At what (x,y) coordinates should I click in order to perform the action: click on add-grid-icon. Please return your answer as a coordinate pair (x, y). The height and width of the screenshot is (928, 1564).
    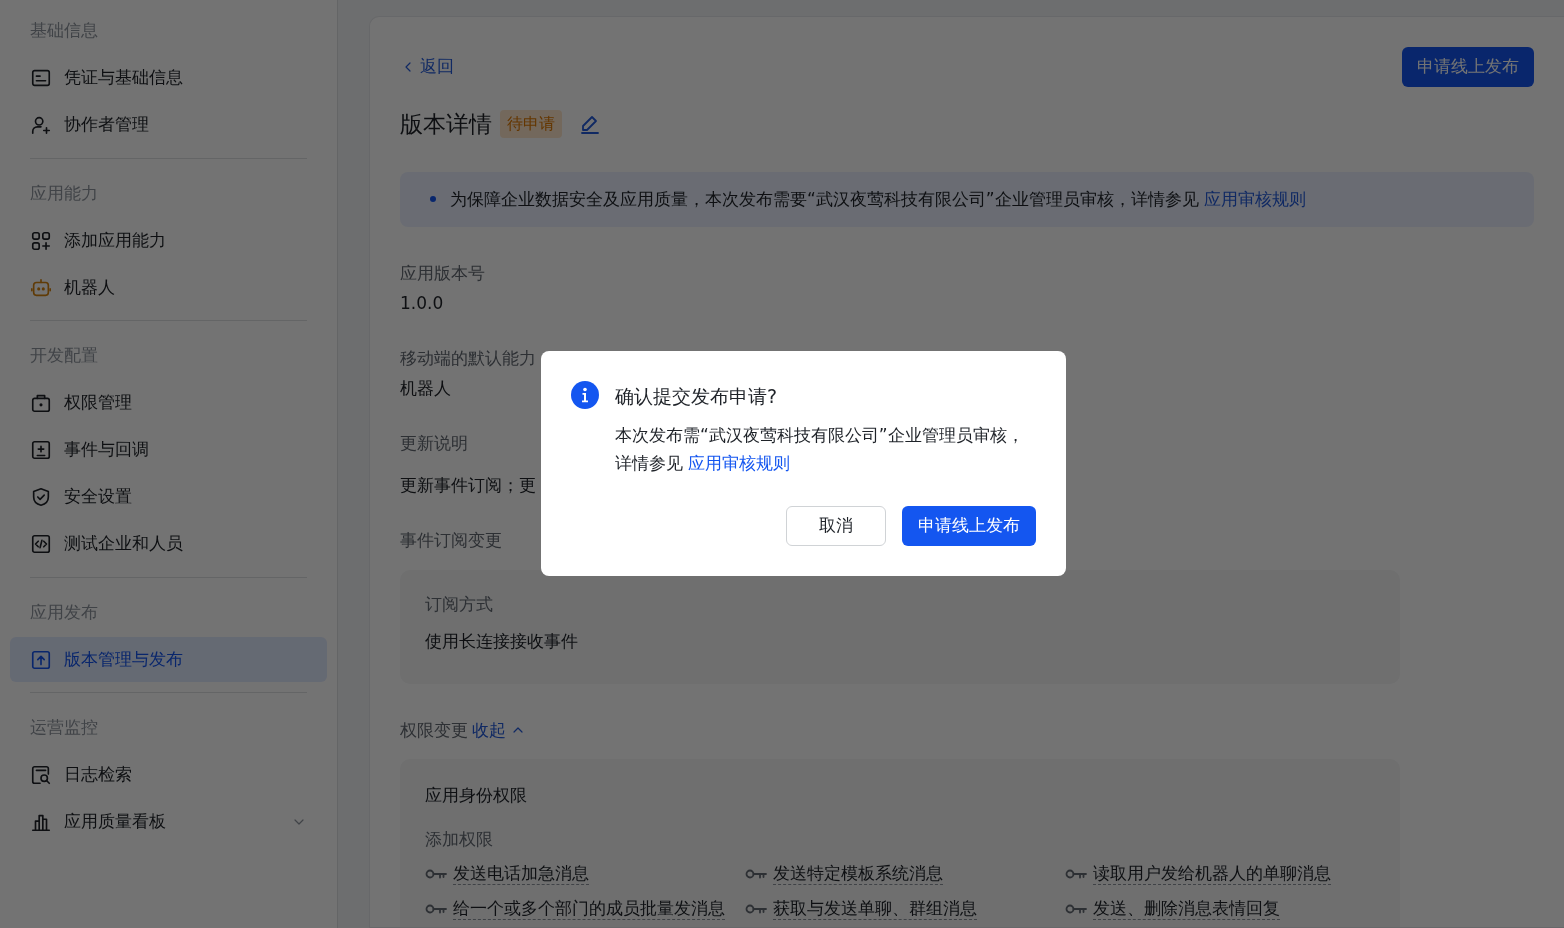
    Looking at the image, I should click on (41, 240).